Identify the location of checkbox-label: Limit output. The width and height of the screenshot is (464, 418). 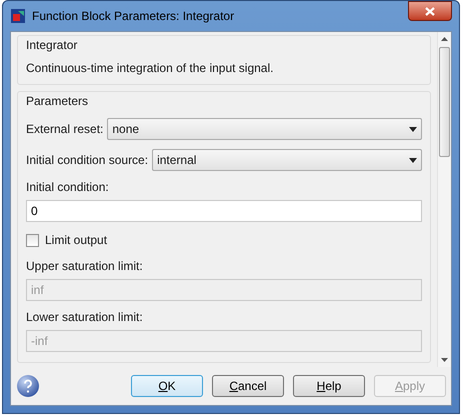
(76, 240).